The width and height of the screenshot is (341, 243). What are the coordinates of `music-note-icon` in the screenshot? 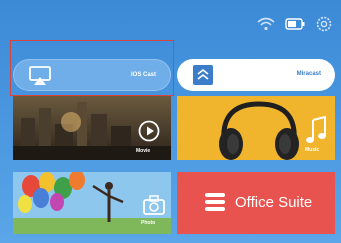 It's located at (317, 130).